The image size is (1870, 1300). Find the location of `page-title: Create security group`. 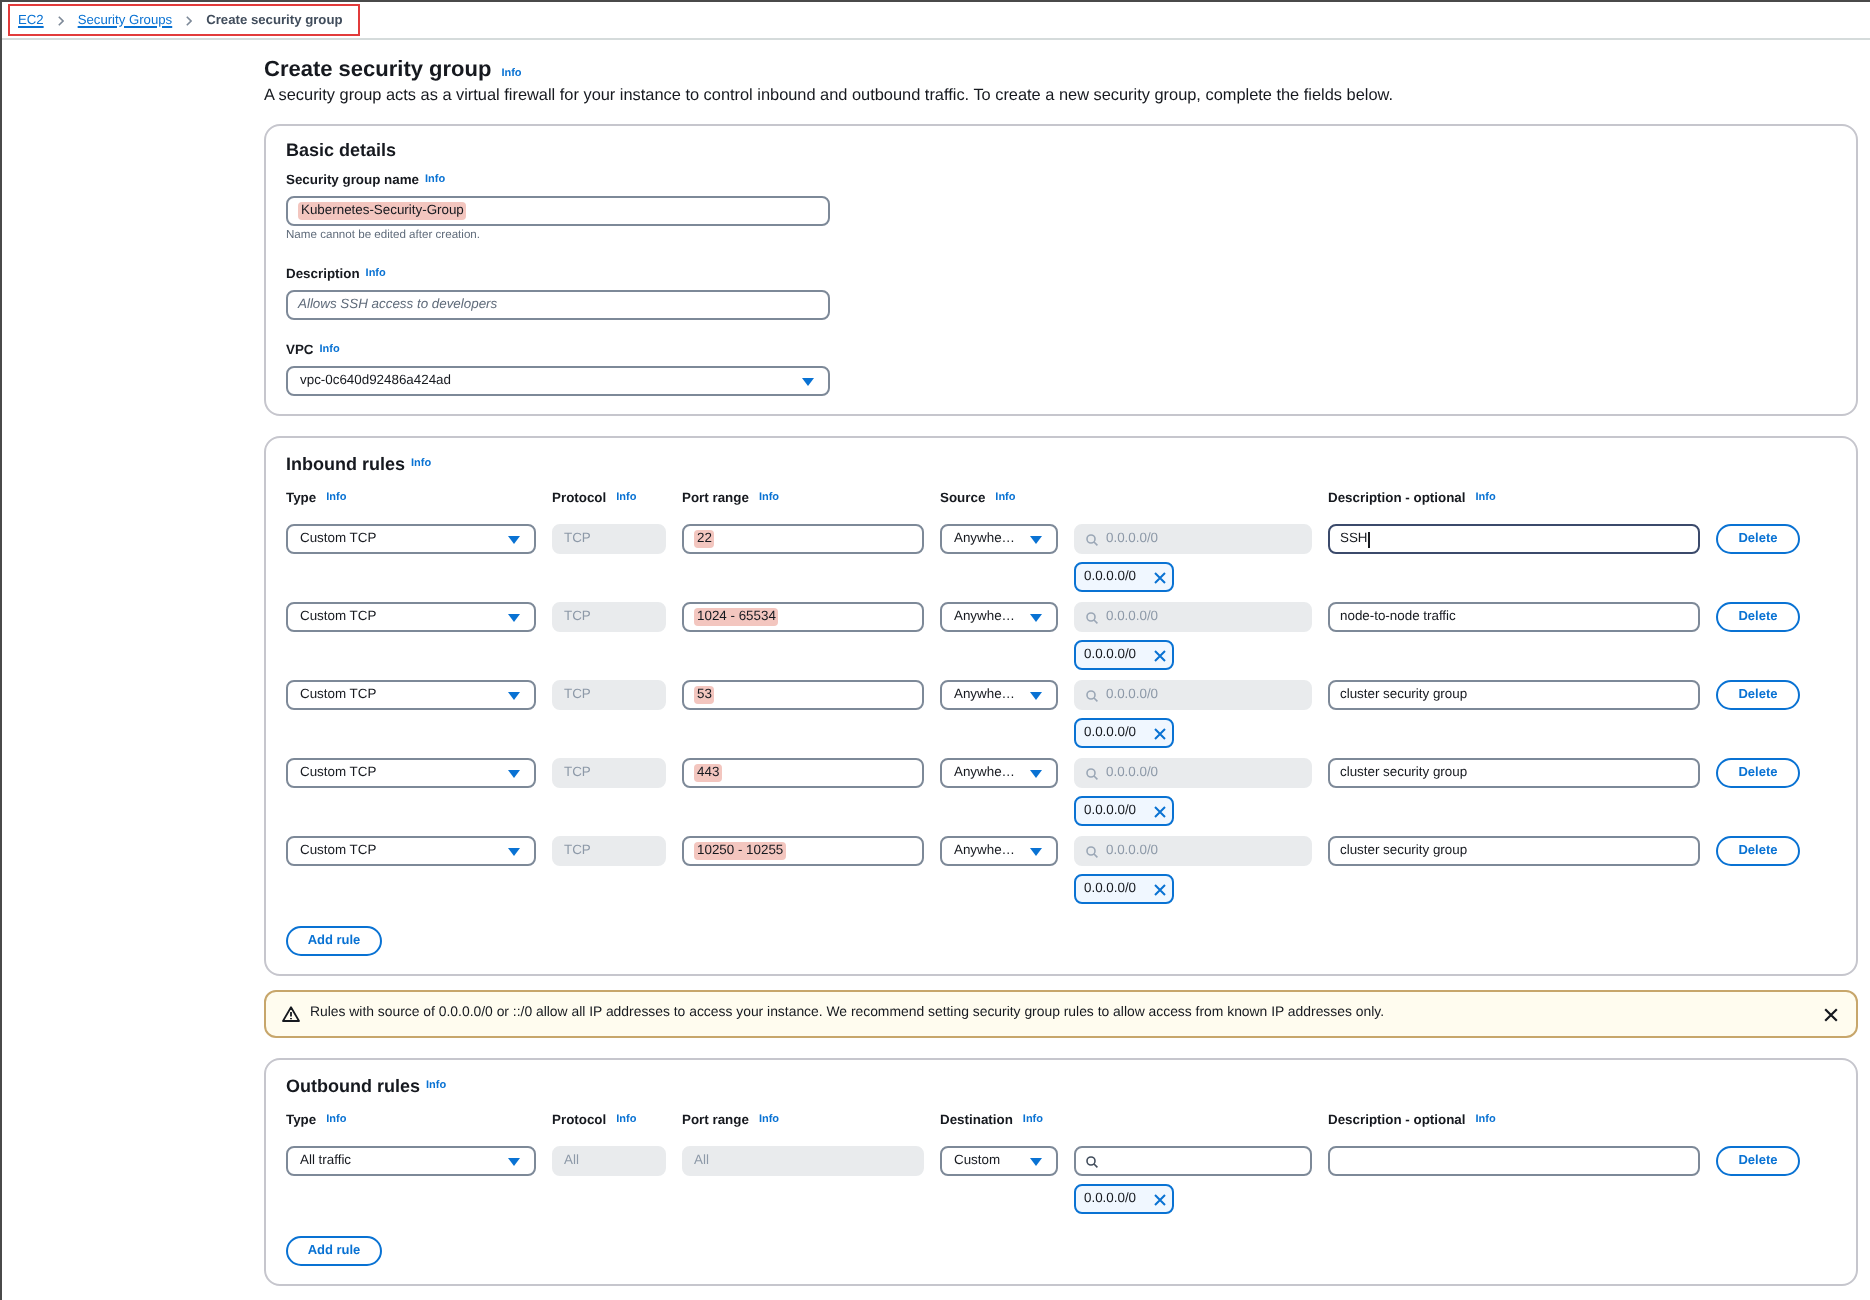

page-title: Create security group is located at coordinates (378, 70).